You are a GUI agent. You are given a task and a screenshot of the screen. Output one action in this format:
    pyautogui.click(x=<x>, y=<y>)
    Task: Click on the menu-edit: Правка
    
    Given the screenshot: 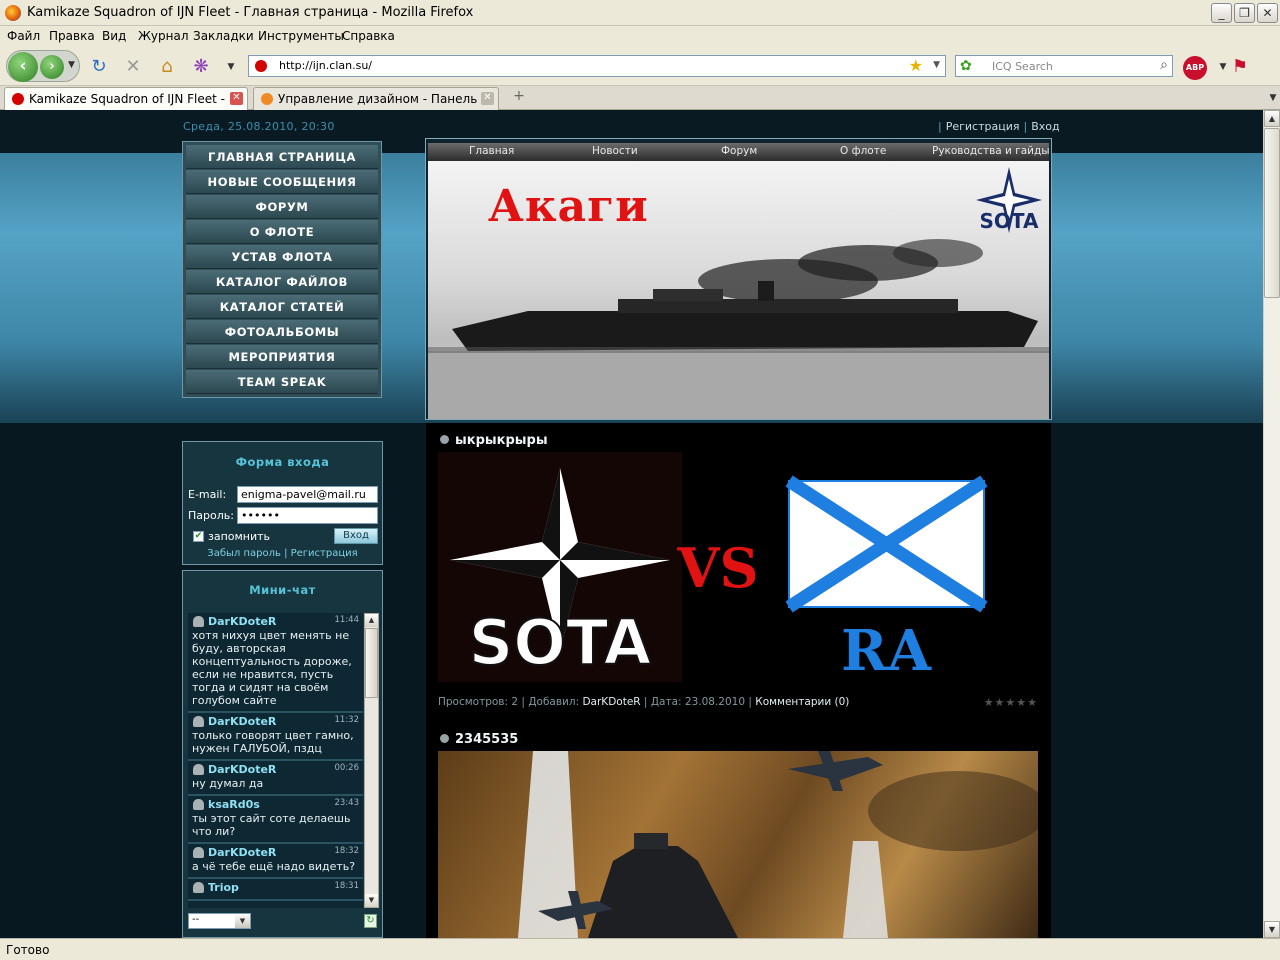 What is the action you would take?
    pyautogui.click(x=72, y=36)
    